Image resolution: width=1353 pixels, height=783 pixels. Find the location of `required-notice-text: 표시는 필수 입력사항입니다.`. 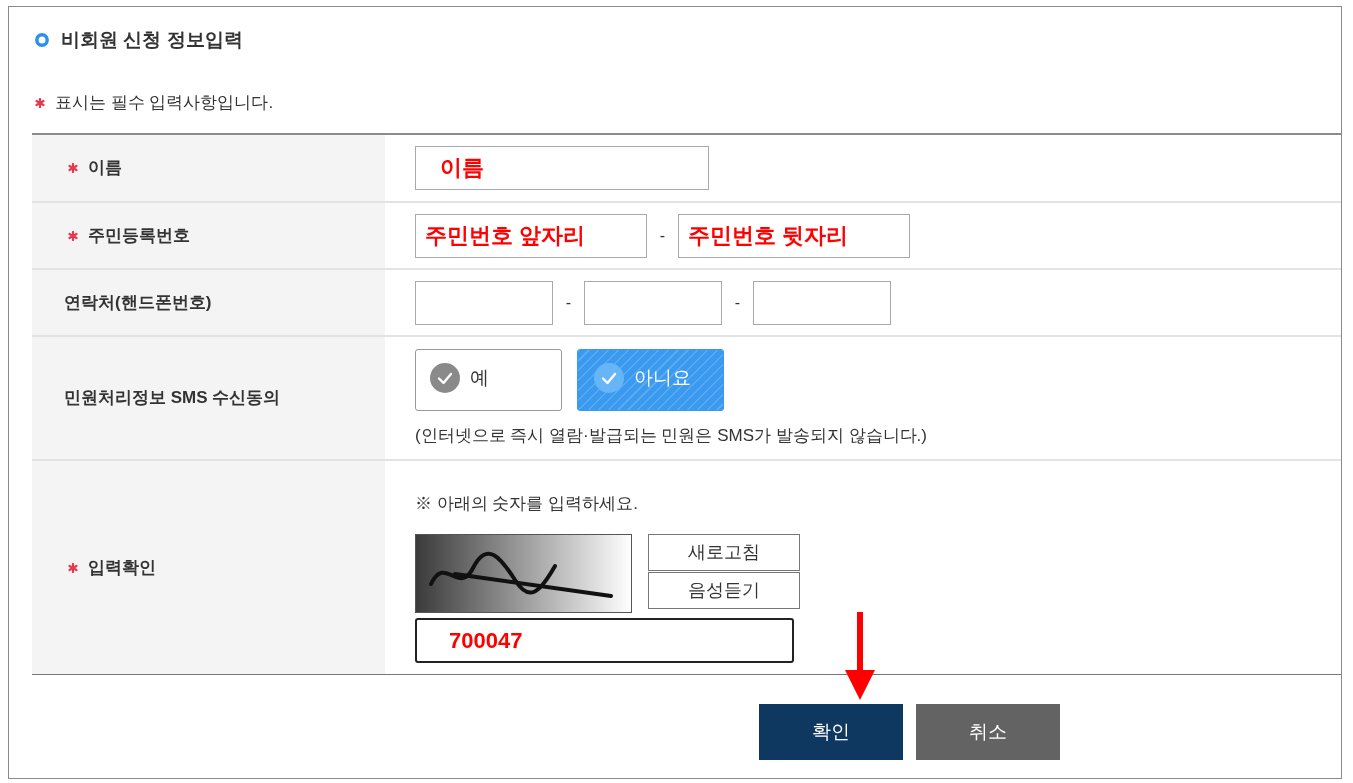

required-notice-text: 표시는 필수 입력사항입니다. is located at coordinates (164, 103).